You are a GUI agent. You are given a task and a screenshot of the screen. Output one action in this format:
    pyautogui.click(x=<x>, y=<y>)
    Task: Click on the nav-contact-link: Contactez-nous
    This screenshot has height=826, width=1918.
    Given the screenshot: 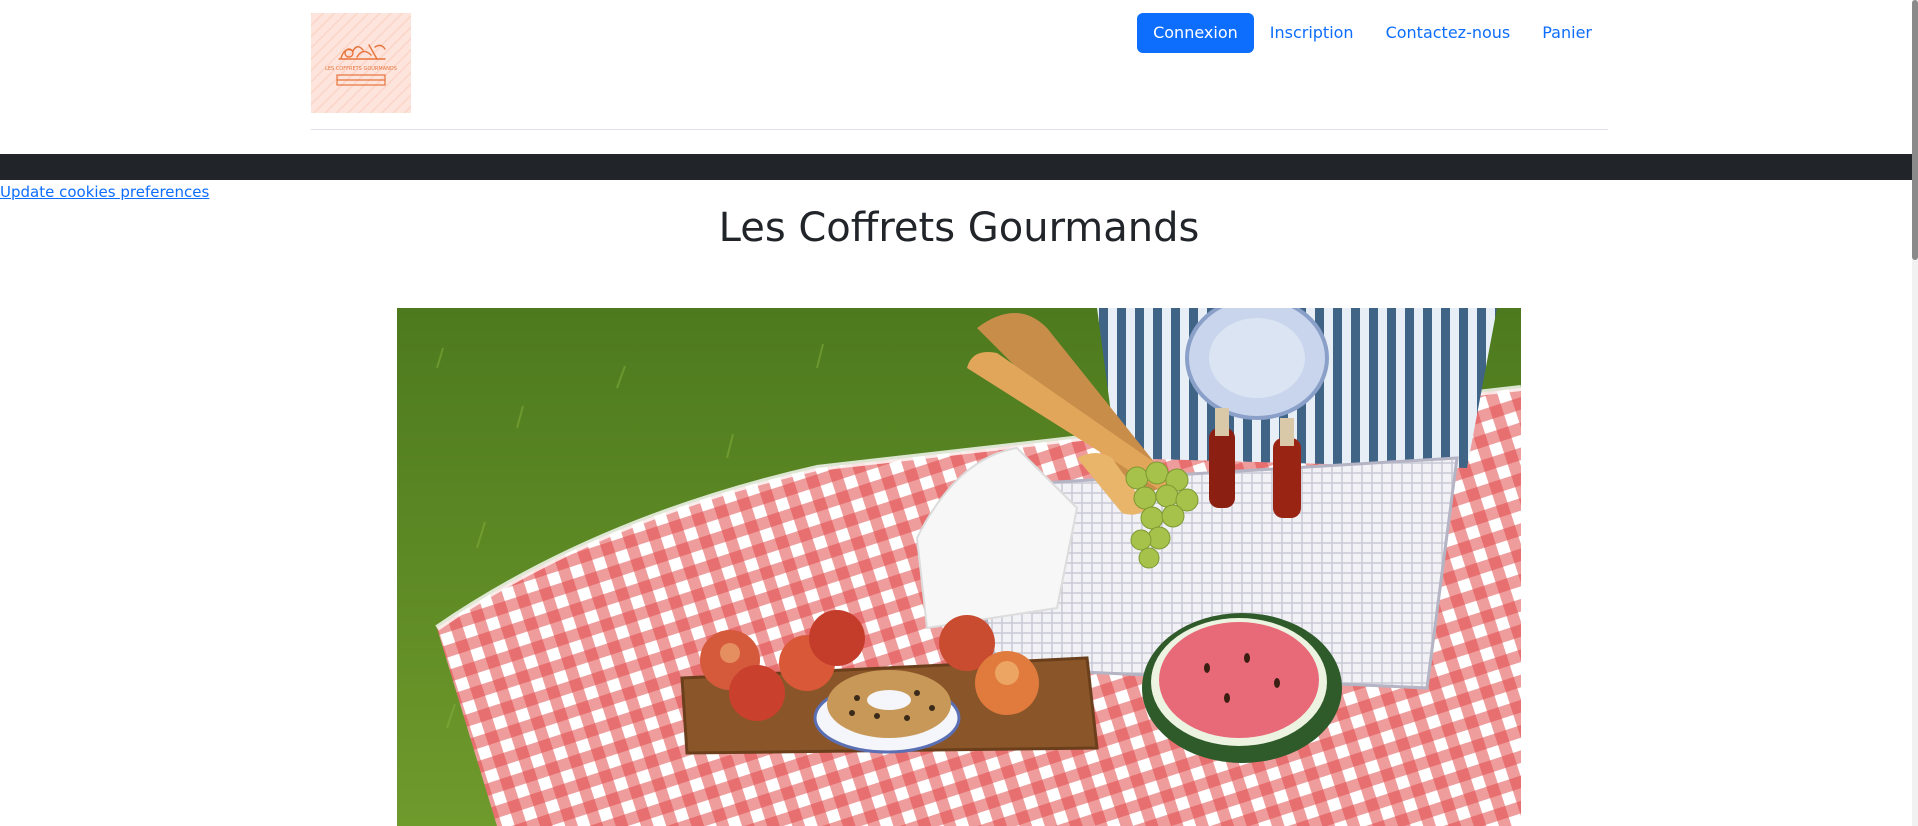 What is the action you would take?
    pyautogui.click(x=1448, y=33)
    